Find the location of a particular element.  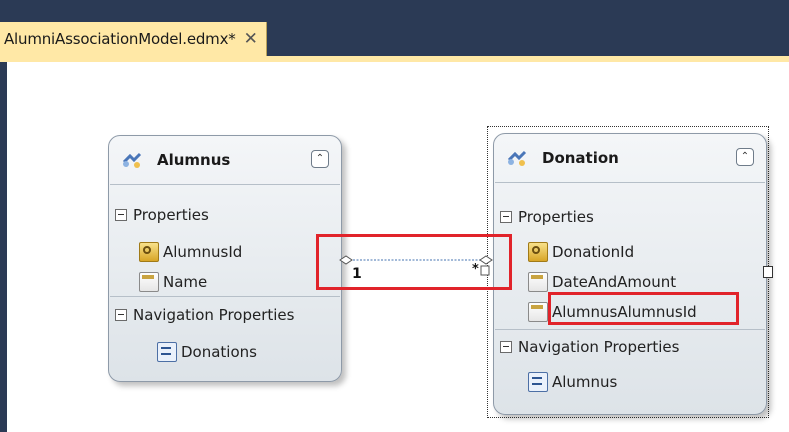

entity-header: Donation ⌃ is located at coordinates (630, 158).